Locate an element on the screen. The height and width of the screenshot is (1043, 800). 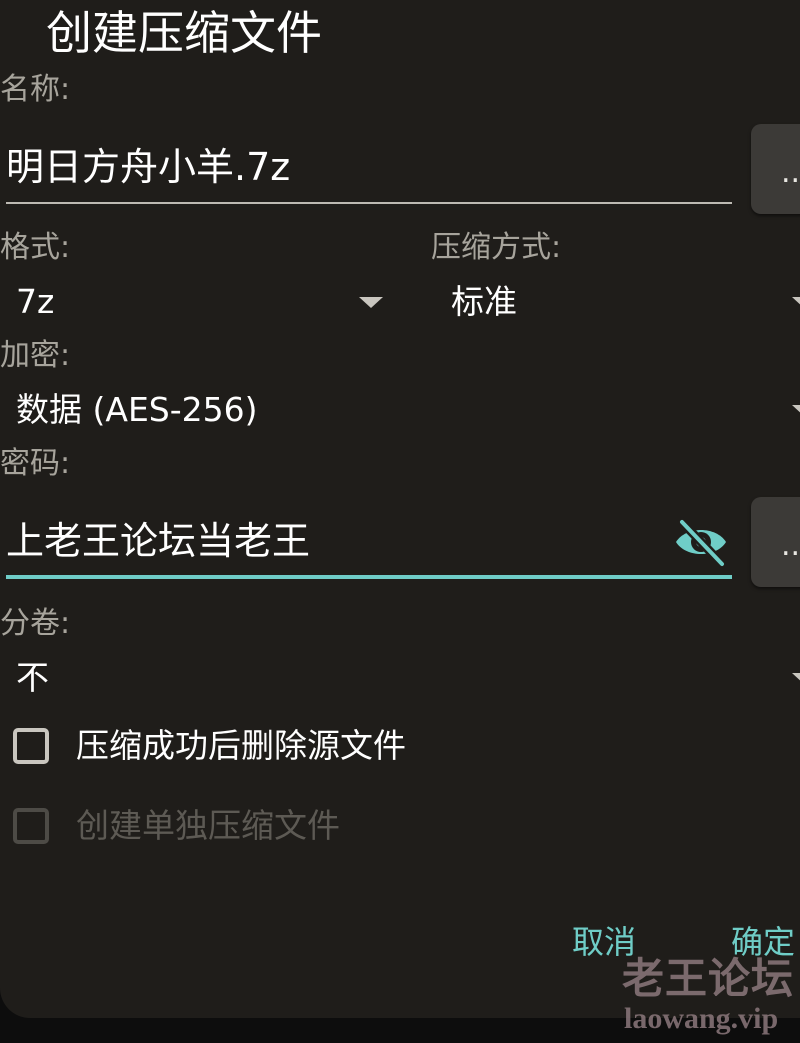
format-dropdown-arrow-icon is located at coordinates (371, 302).